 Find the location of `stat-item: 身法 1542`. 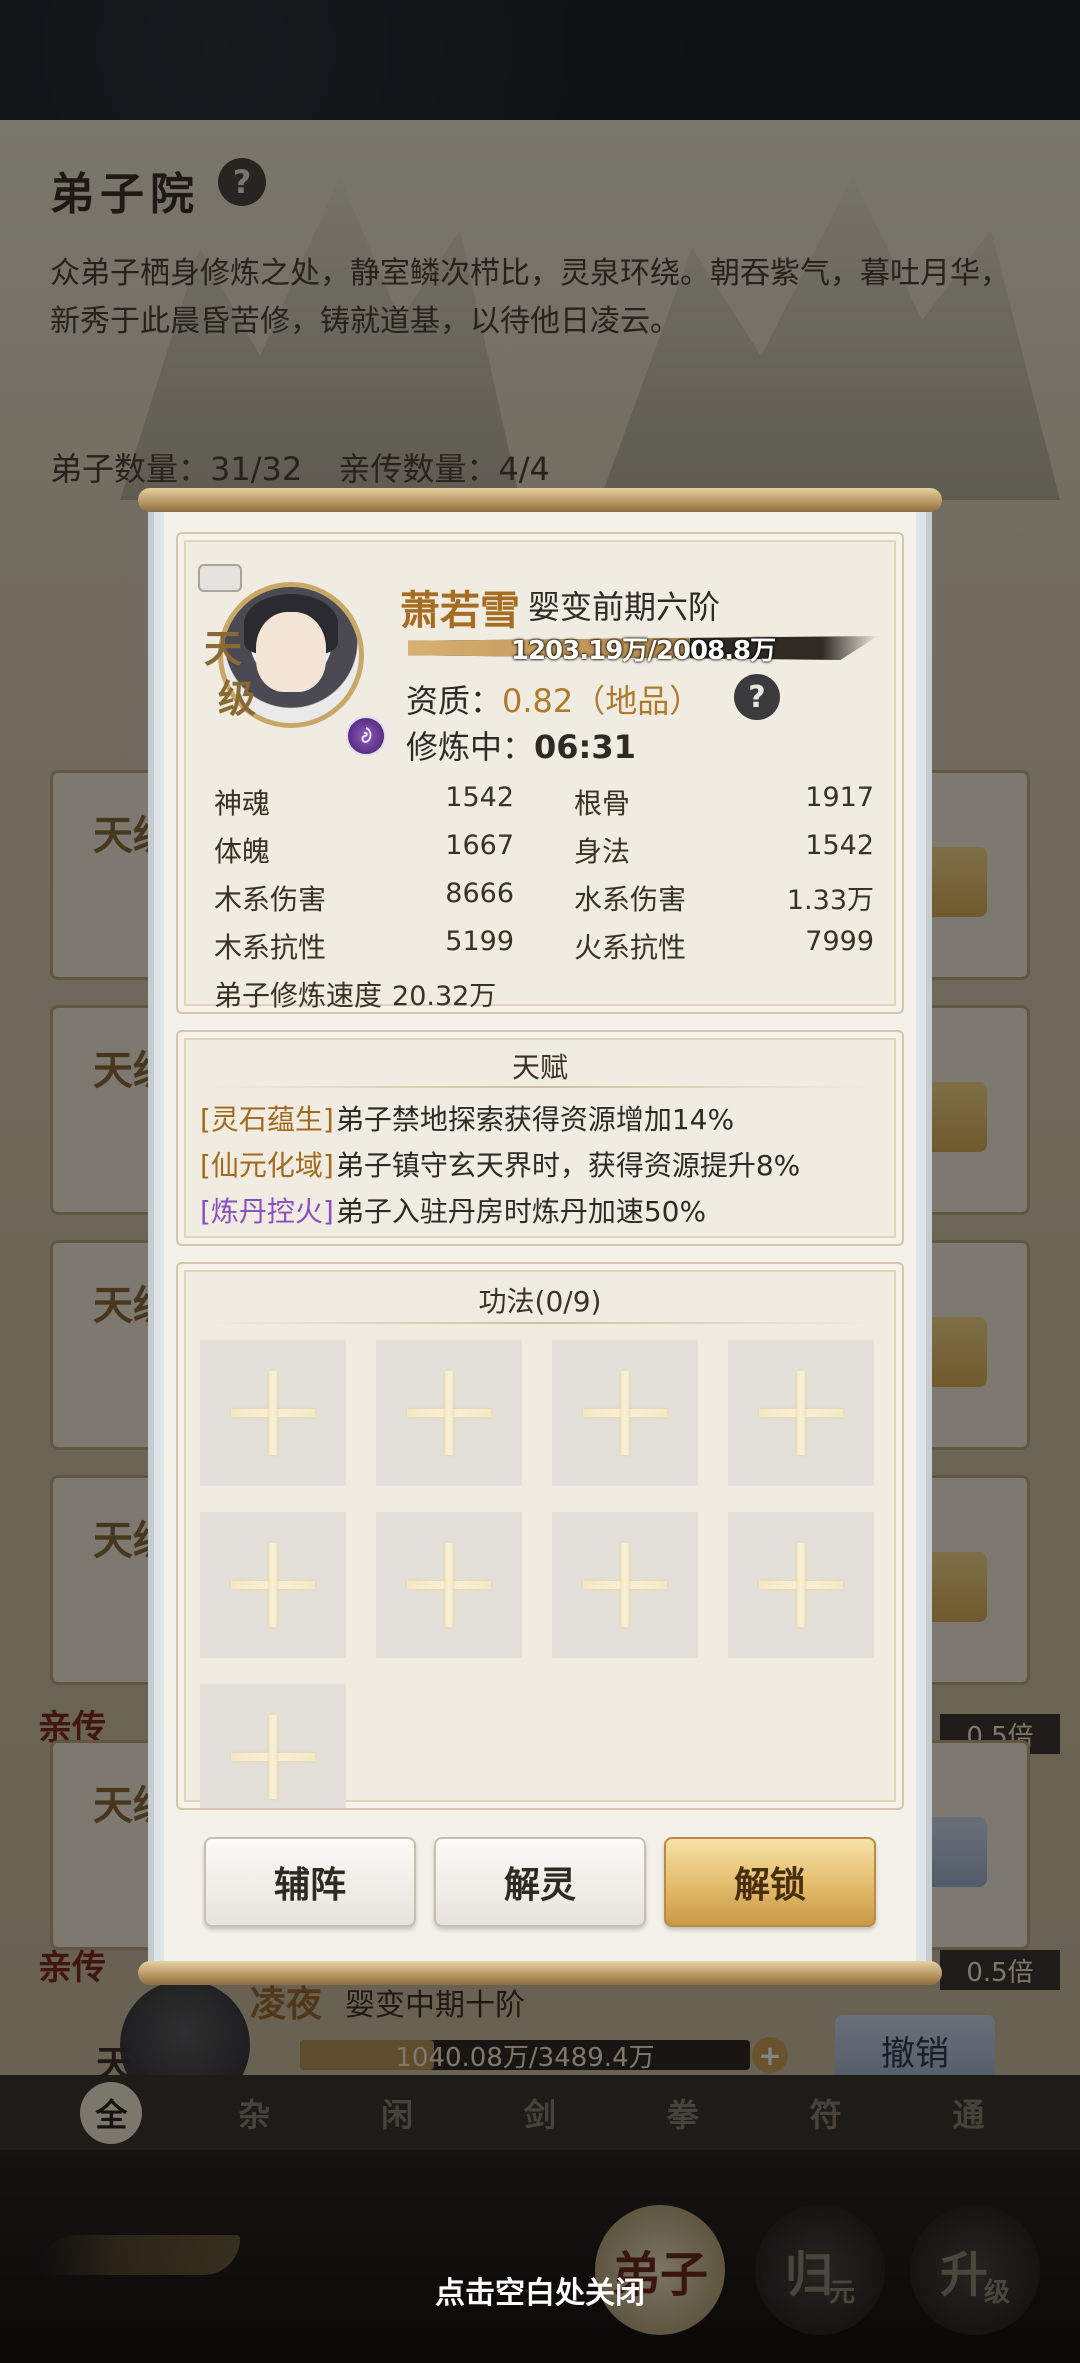

stat-item: 身法 1542 is located at coordinates (709, 849).